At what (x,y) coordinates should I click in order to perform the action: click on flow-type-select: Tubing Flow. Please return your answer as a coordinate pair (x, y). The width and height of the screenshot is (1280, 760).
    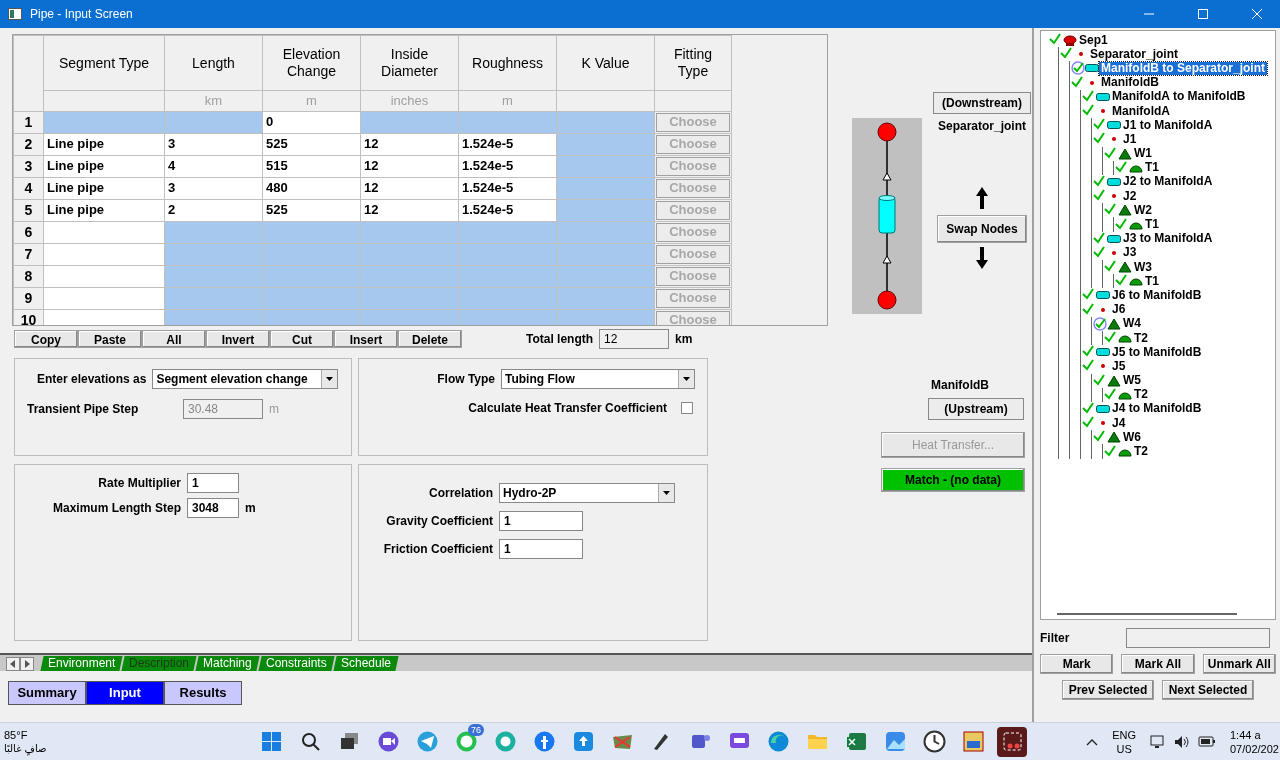
    Looking at the image, I should click on (598, 379).